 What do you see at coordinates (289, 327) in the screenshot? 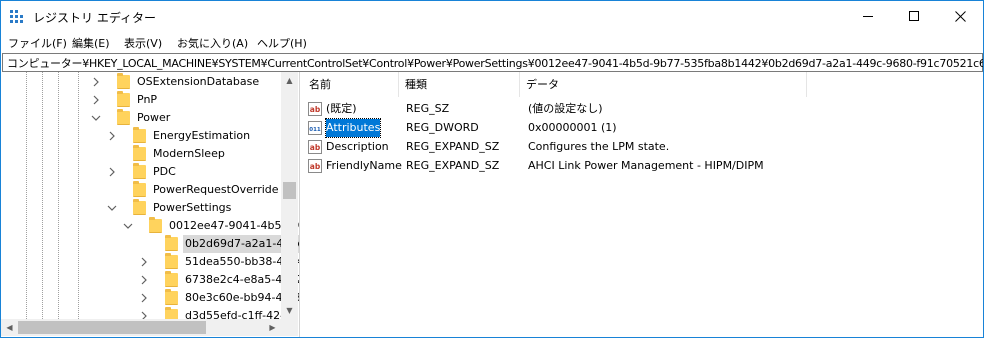
I see `scrollbar-corner` at bounding box center [289, 327].